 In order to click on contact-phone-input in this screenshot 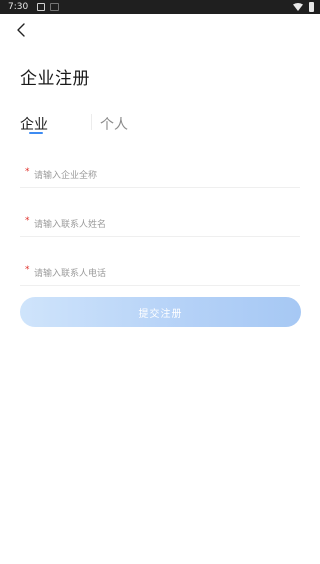, I will do `click(159, 274)`.